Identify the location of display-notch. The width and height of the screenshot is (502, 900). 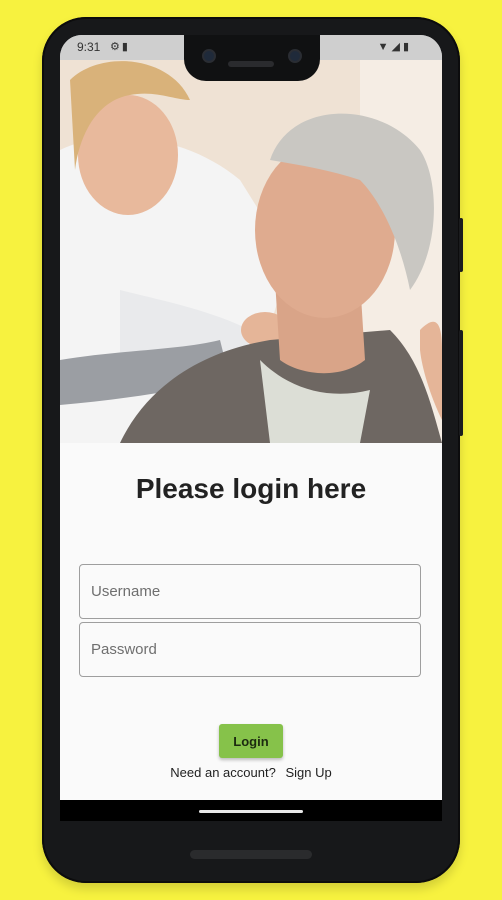
(252, 58).